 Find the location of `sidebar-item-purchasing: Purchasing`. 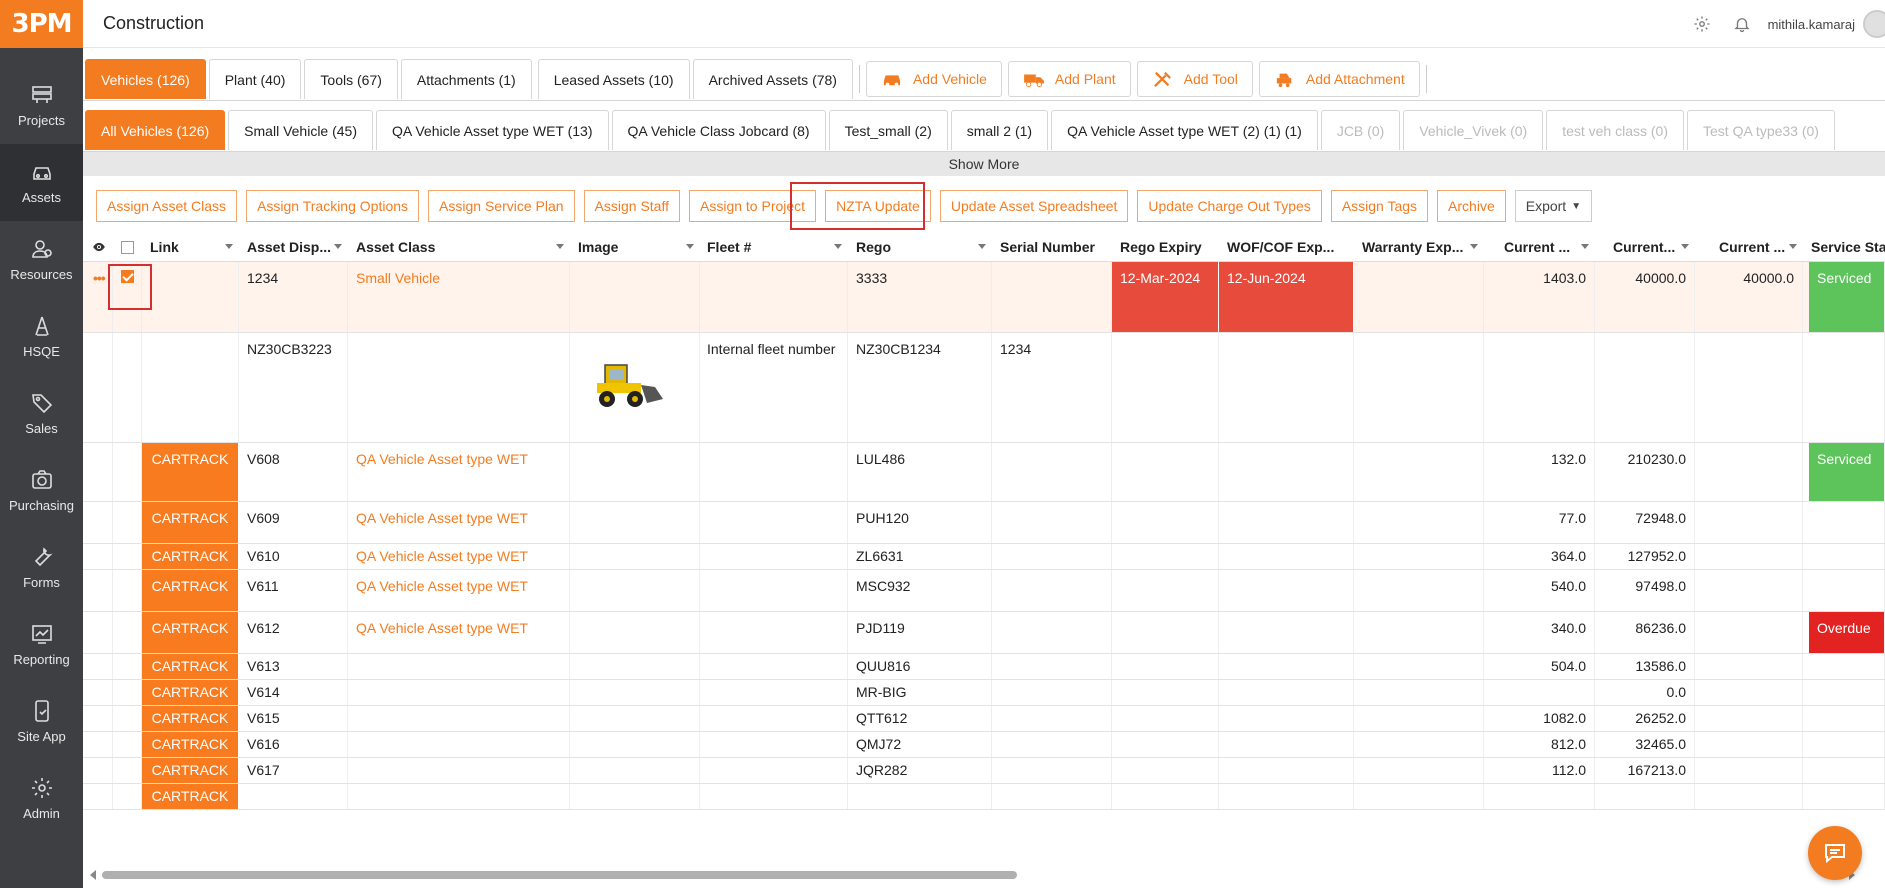

sidebar-item-purchasing: Purchasing is located at coordinates (41, 490).